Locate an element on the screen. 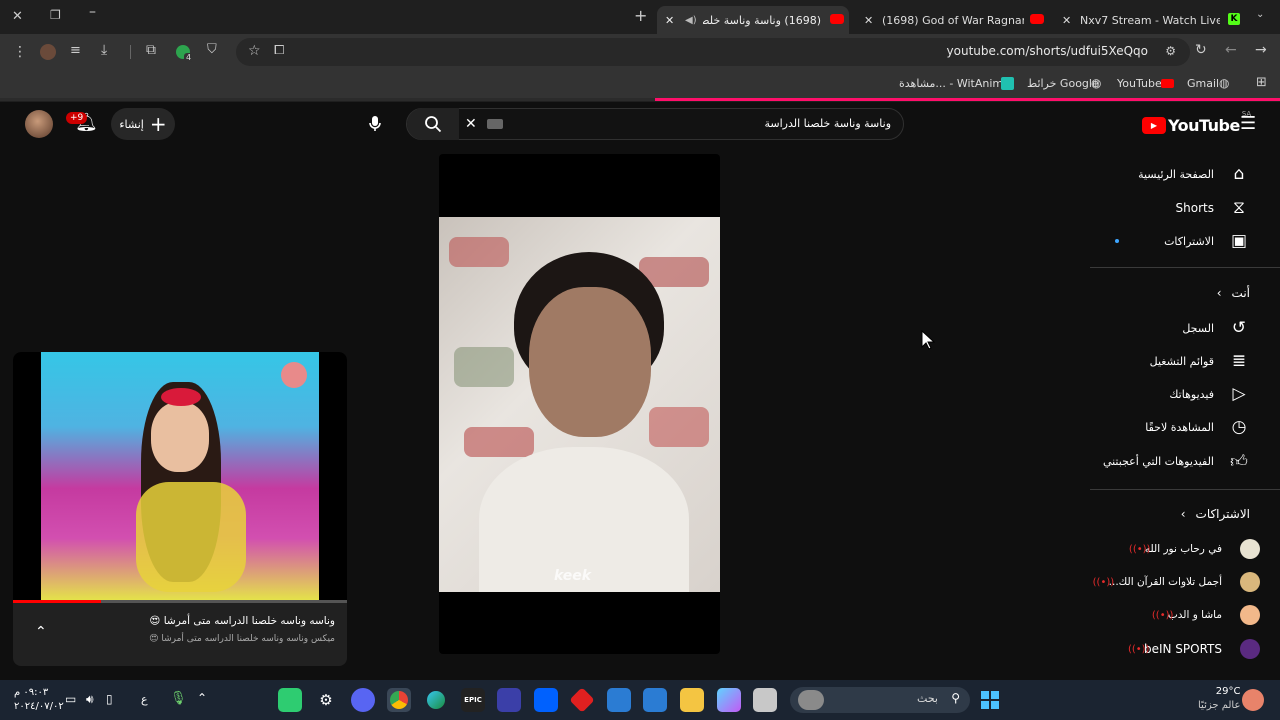 The image size is (1280, 720). bookmark-star-icon: ☆ is located at coordinates (254, 51).